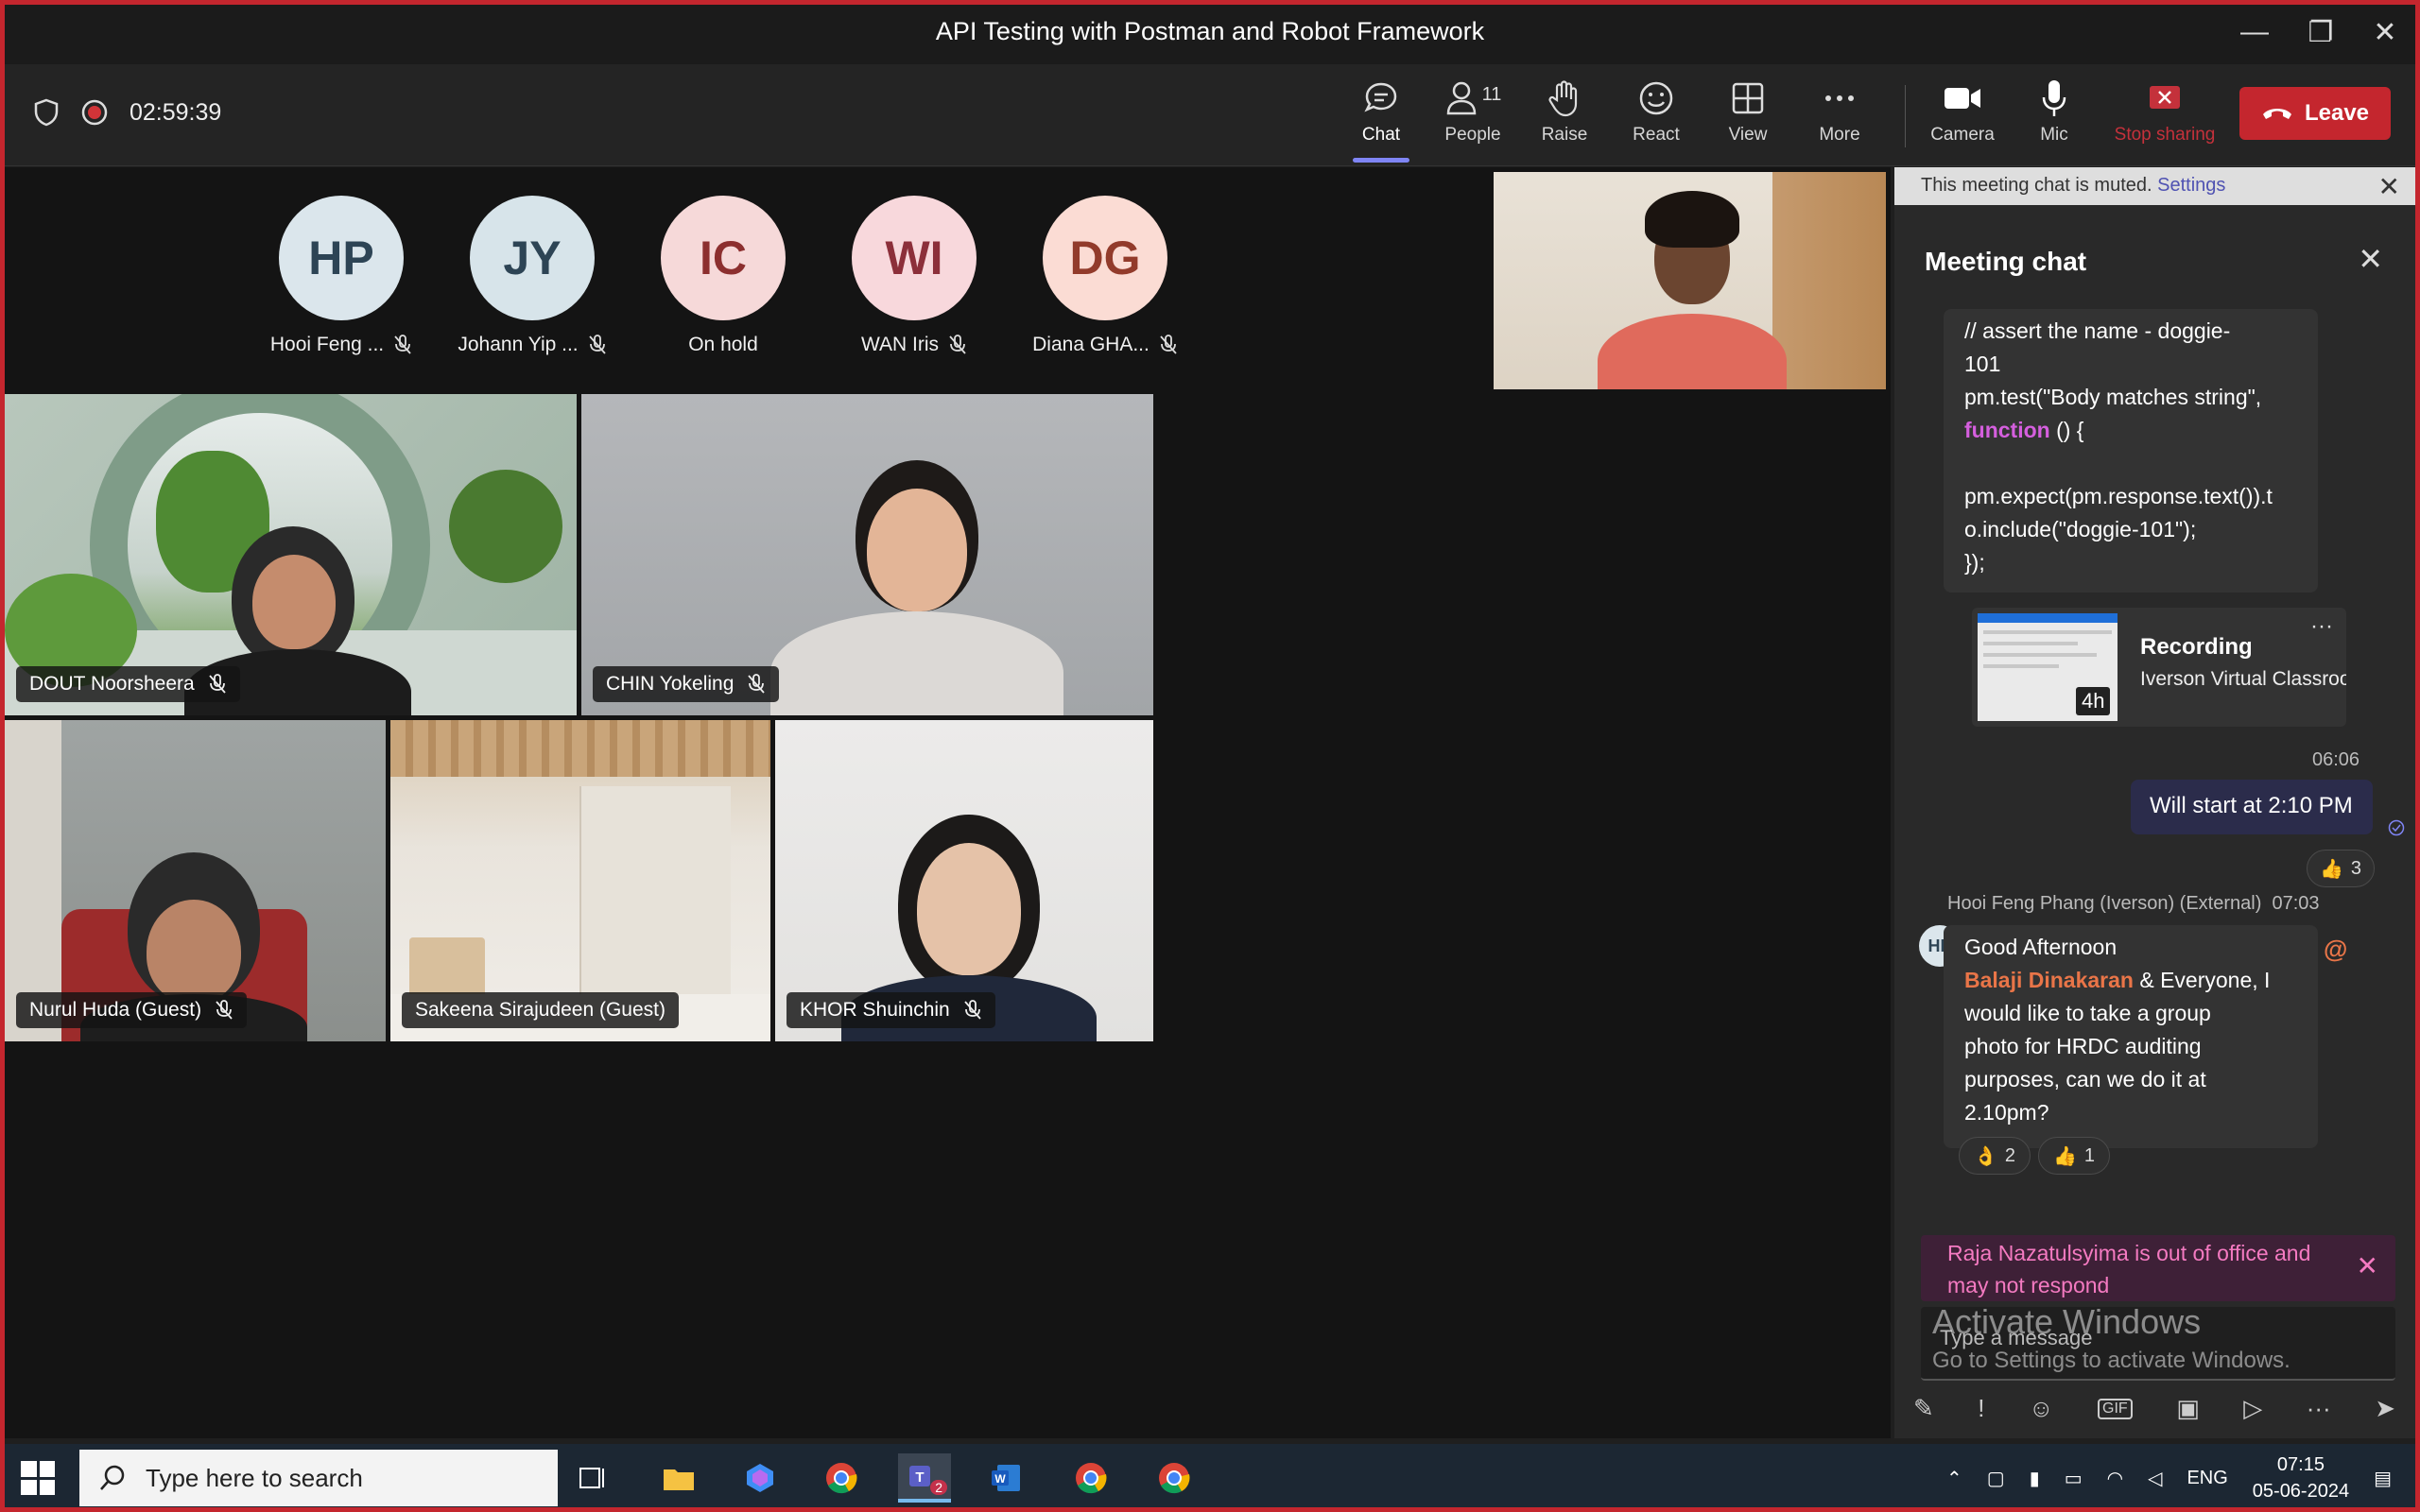 The image size is (2420, 1512). Describe the element at coordinates (1748, 118) in the screenshot. I see `view-button: View` at that location.